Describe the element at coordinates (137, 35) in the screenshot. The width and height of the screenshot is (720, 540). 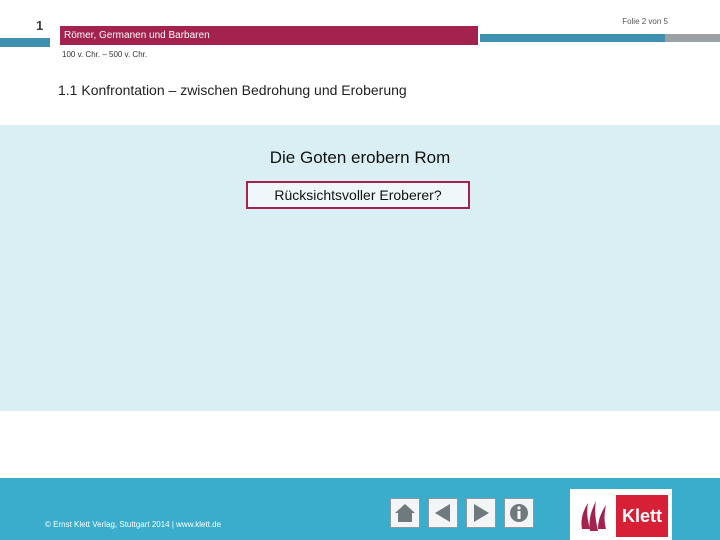
I see `slide-title: Römer, Germanen und Barbaren` at that location.